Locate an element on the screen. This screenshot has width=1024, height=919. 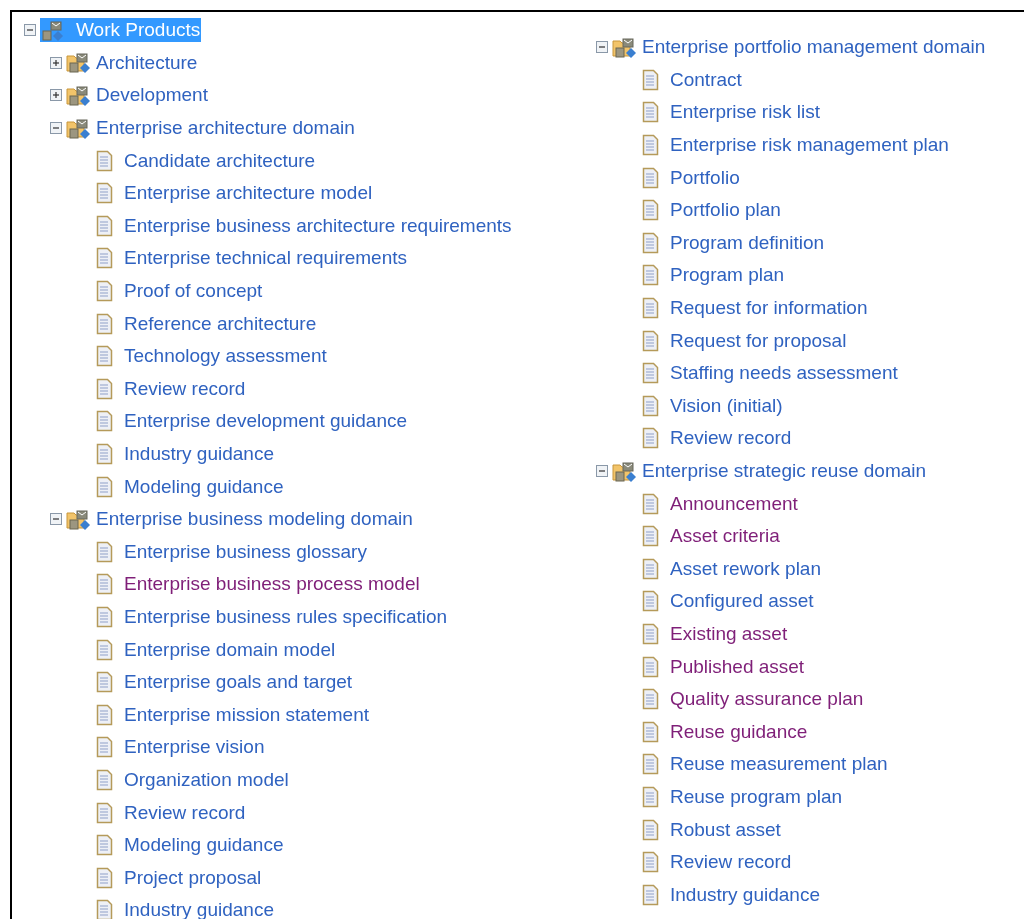
tree-link: Program plan is located at coordinates (727, 275).